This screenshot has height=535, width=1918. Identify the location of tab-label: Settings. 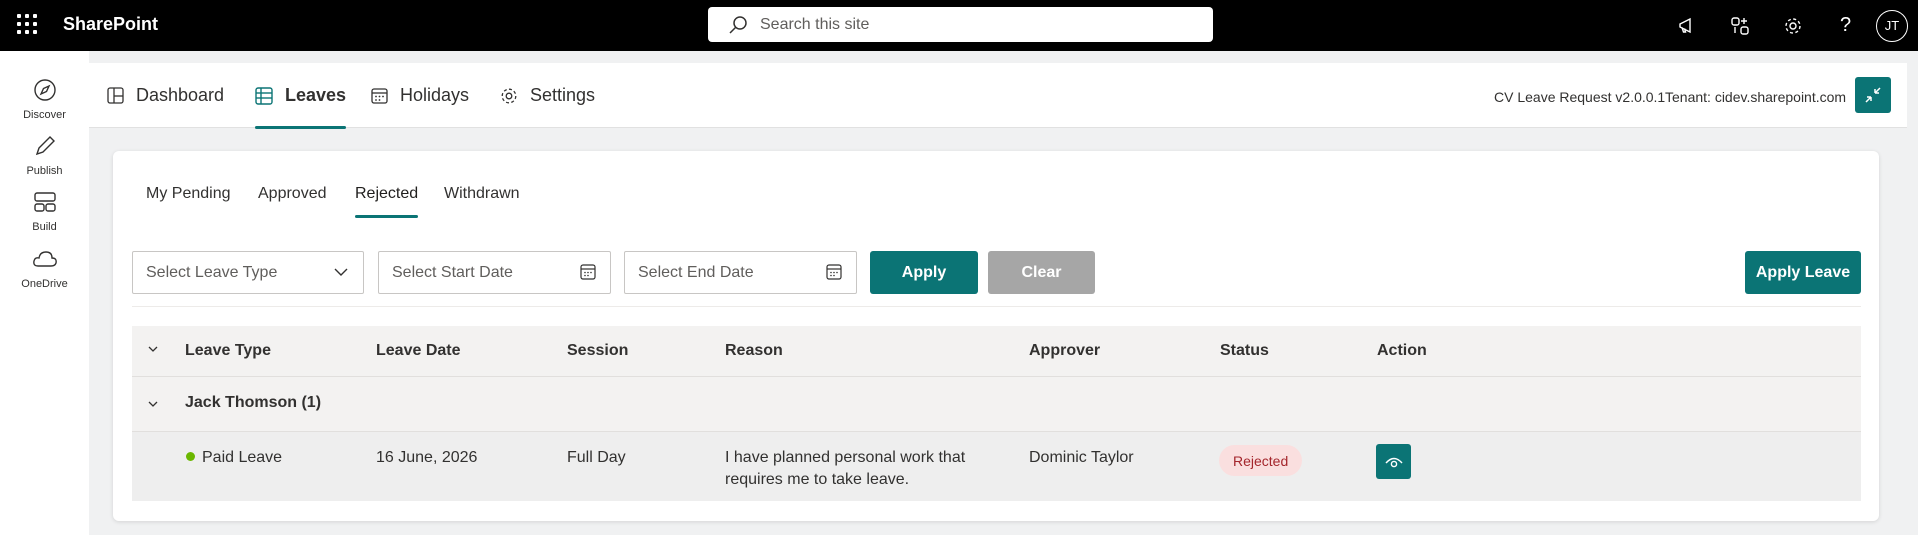
(563, 95).